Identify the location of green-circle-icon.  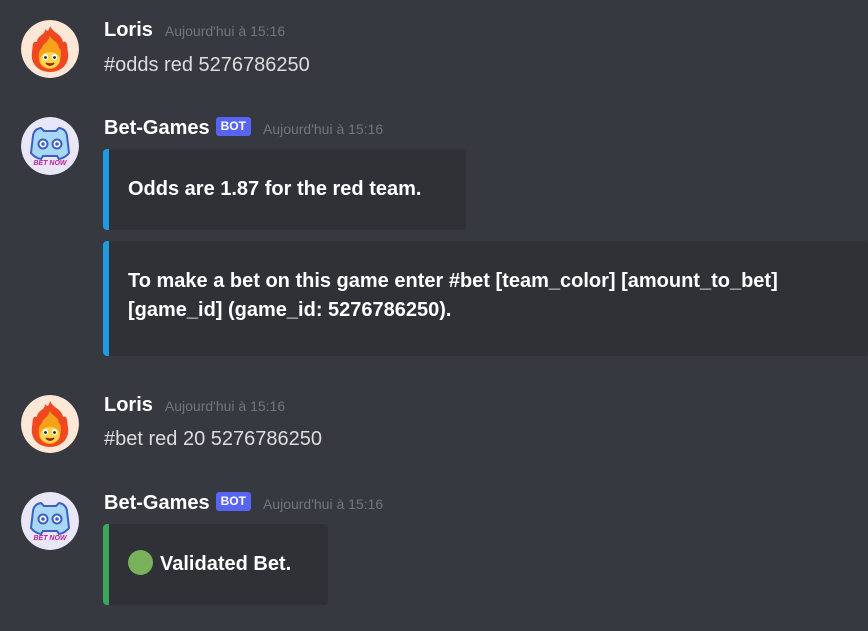
(140, 562).